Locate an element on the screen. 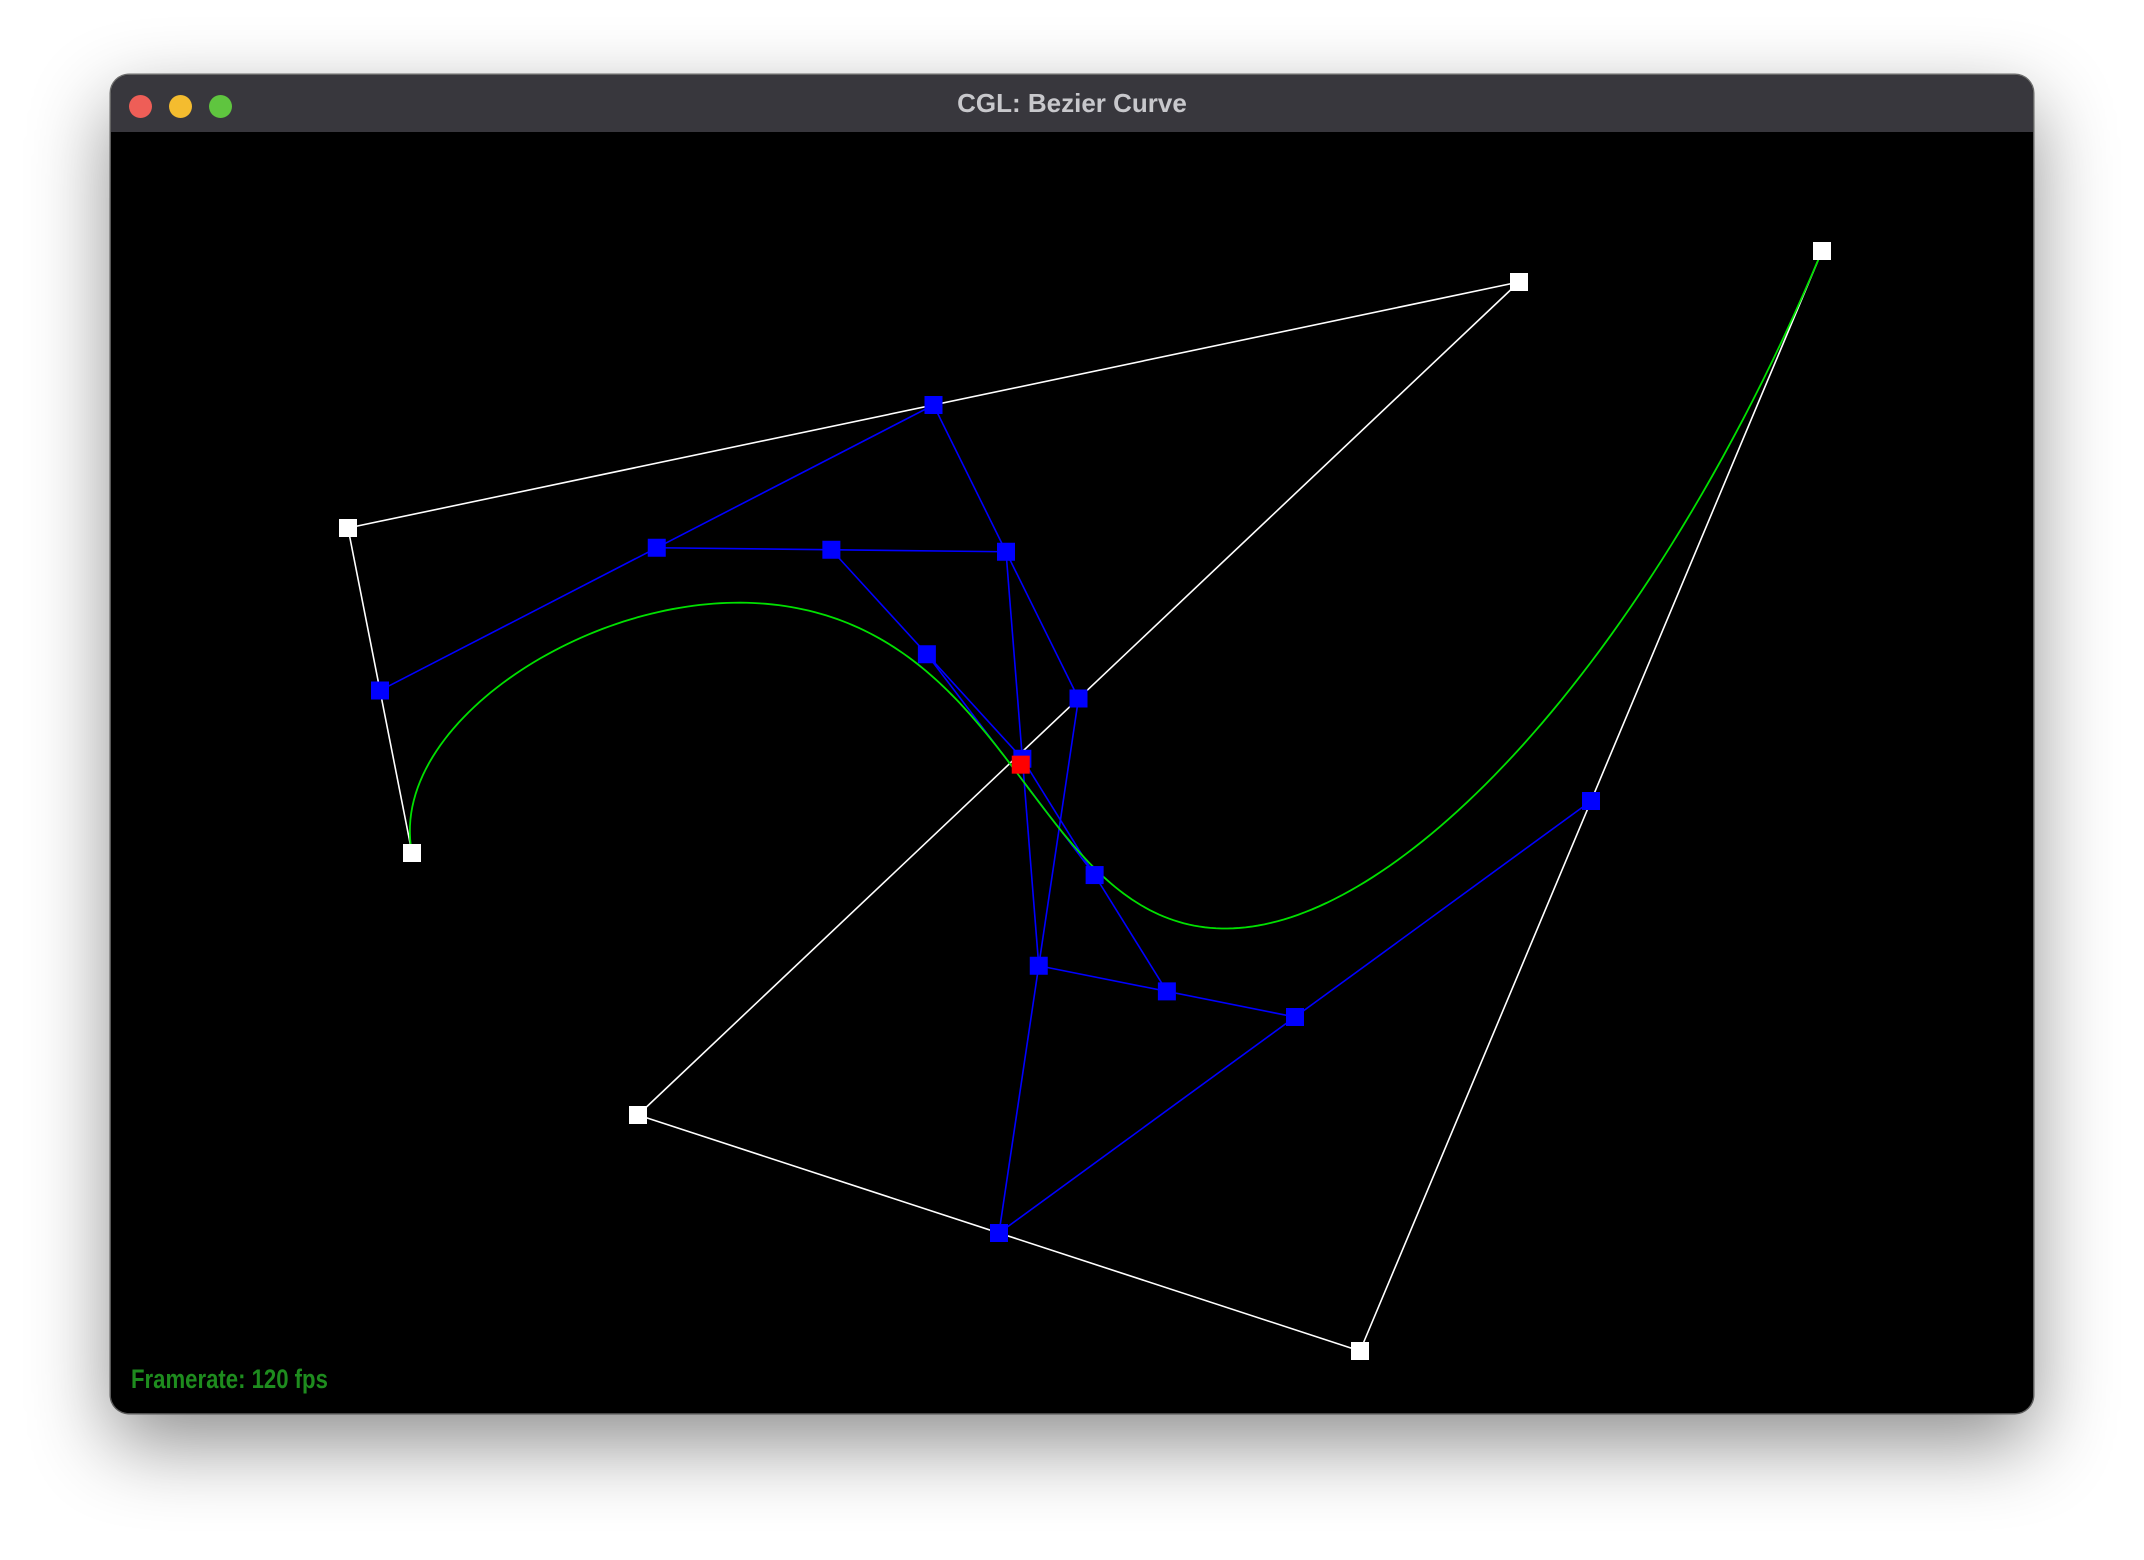 The width and height of the screenshot is (2144, 1560). title-bar: CGL: Bezier Curve is located at coordinates (1072, 104).